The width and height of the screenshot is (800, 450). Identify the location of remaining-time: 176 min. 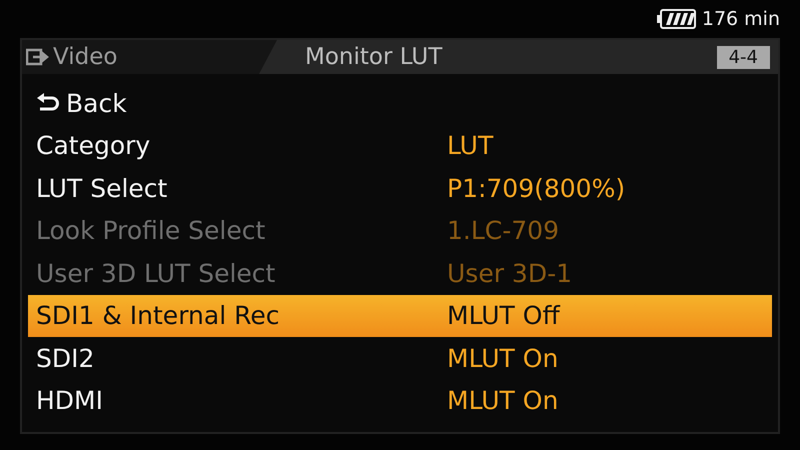
(741, 19).